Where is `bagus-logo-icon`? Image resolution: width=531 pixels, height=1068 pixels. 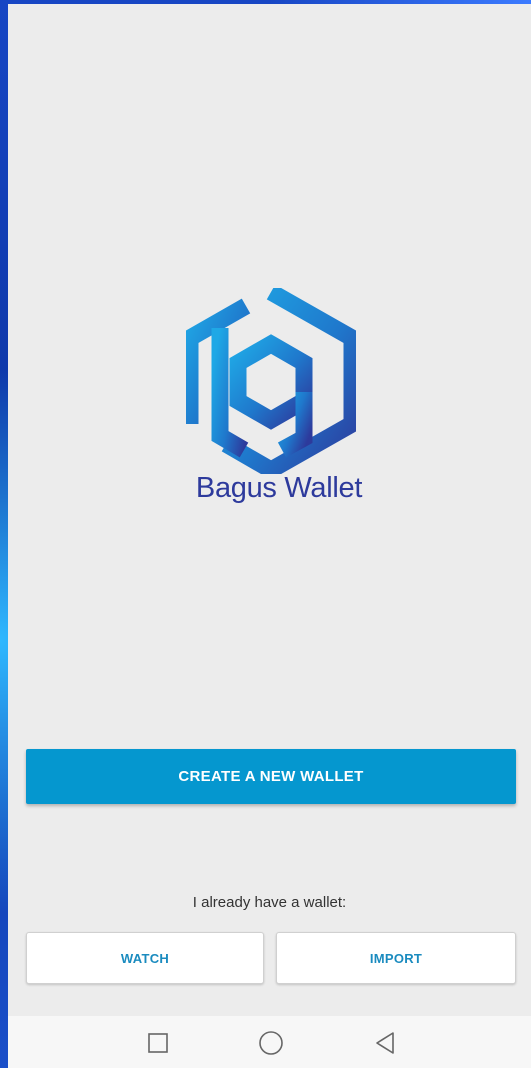 bagus-logo-icon is located at coordinates (271, 381).